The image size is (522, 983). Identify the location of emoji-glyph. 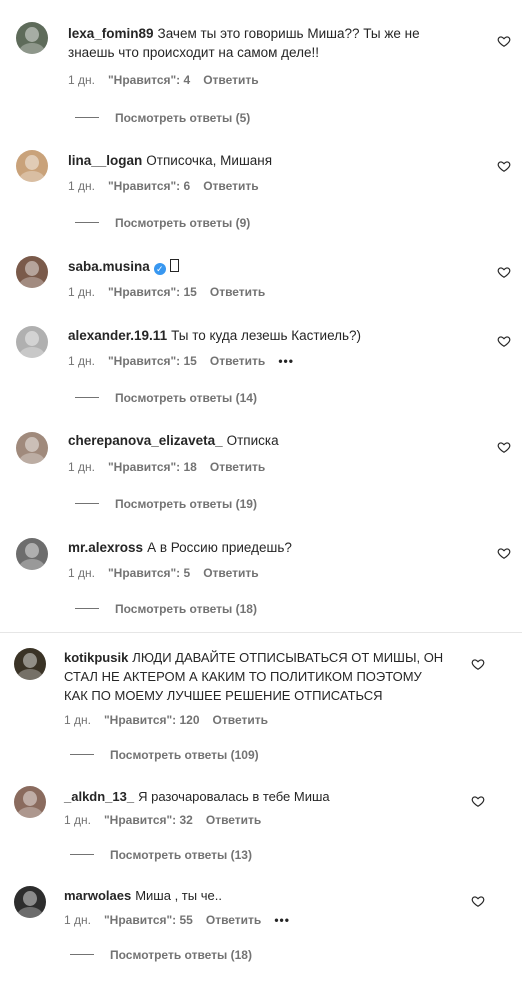
(174, 265).